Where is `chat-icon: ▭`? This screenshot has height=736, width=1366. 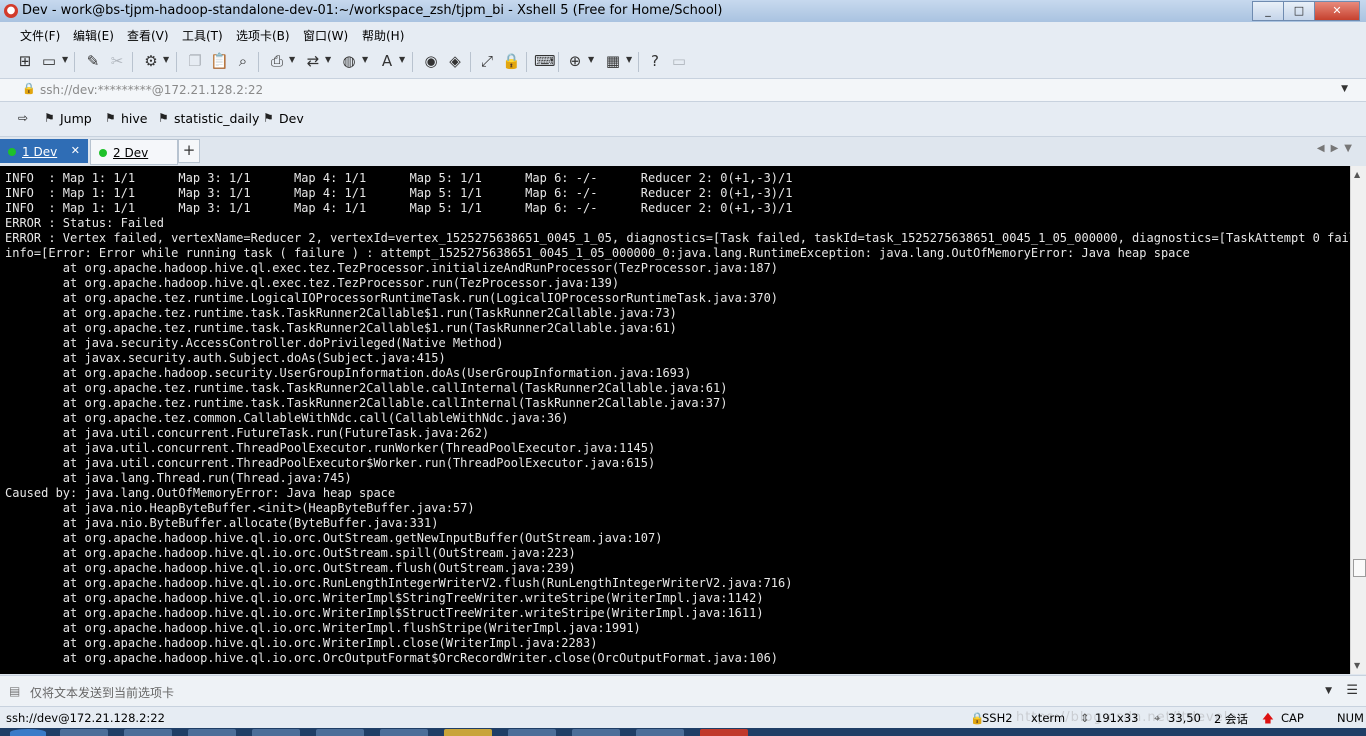 chat-icon: ▭ is located at coordinates (679, 61).